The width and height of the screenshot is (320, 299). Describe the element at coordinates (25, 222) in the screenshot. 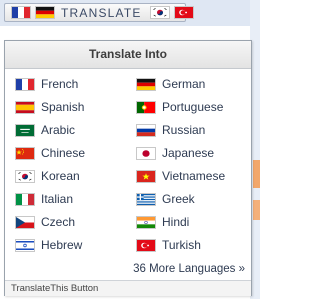

I see `czech-flag-icon` at that location.